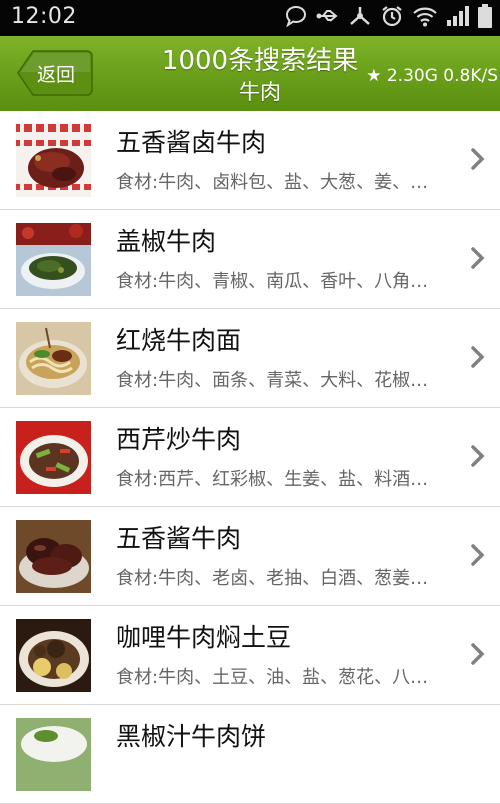 This screenshot has height=804, width=500. I want to click on search-keyword: 牛肉, so click(260, 92).